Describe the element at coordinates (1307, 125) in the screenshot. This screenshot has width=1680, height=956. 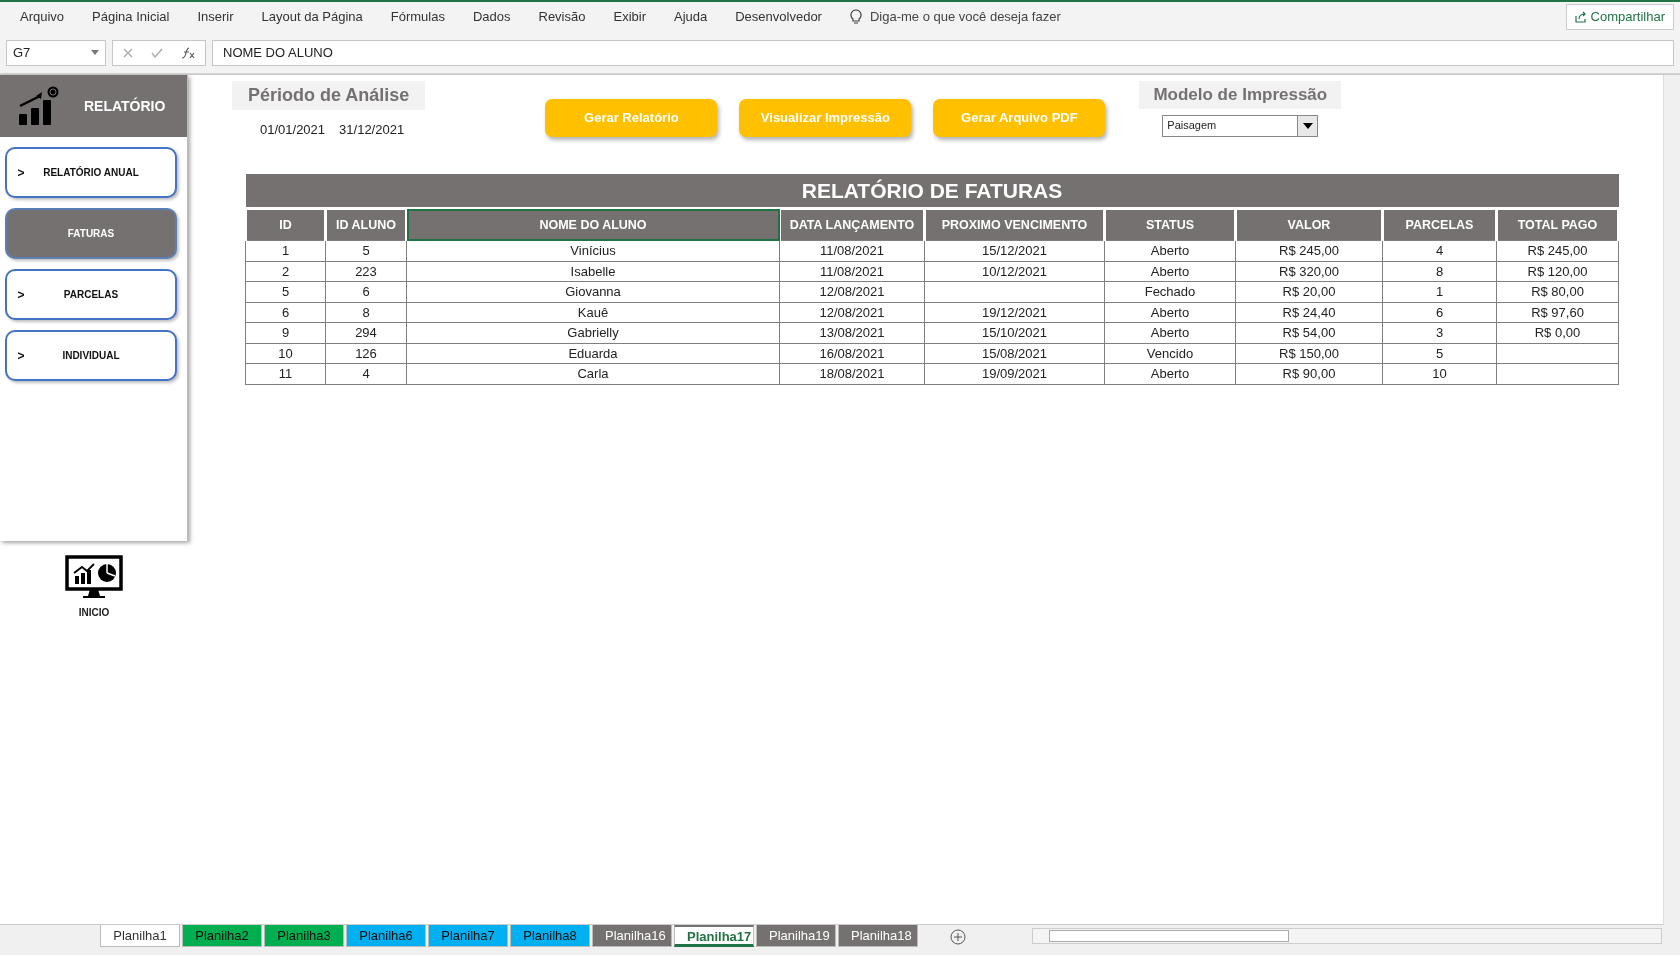
I see `dropdown-caret-icon` at that location.